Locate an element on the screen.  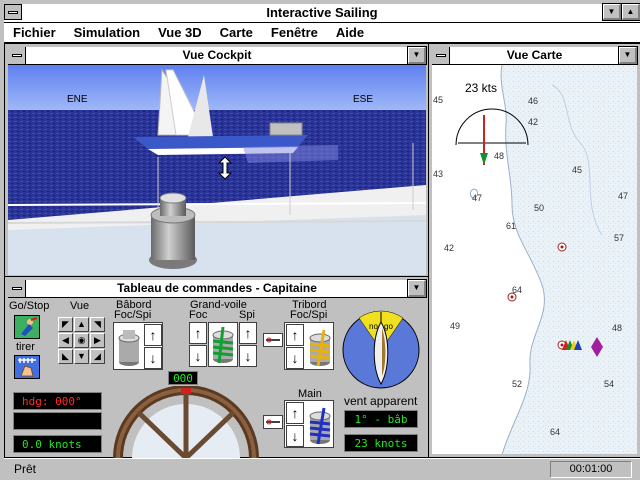
cockpit-system-menu is located at coordinates (17, 55).